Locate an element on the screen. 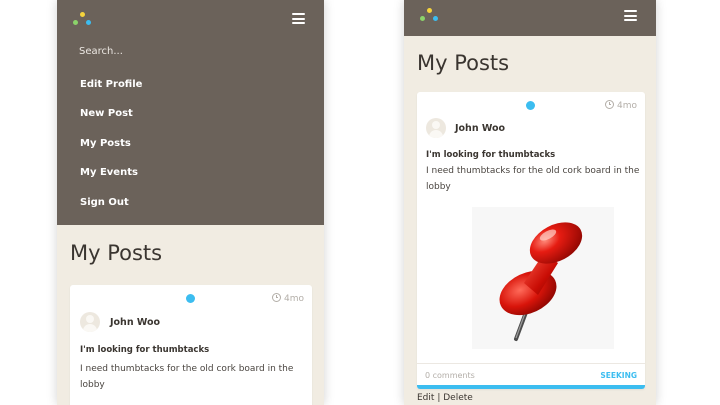 This screenshot has width=720, height=405. menu-item-new-post: New Post is located at coordinates (106, 113).